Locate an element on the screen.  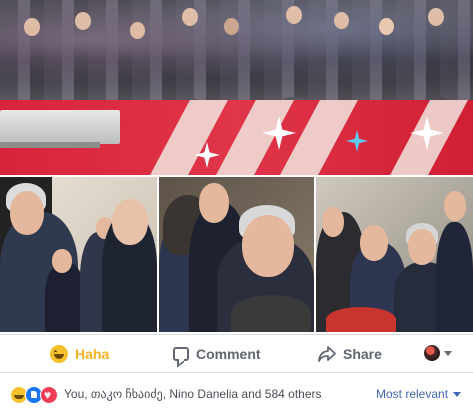
comment-label: Comment is located at coordinates (228, 354).